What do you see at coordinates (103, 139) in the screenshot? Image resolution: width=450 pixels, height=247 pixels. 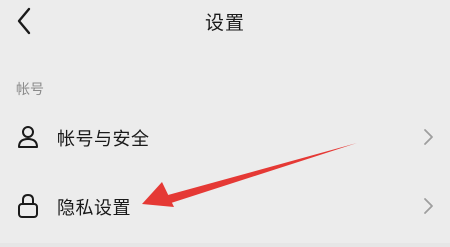 I see `settings-item-label: 帐号与安全` at bounding box center [103, 139].